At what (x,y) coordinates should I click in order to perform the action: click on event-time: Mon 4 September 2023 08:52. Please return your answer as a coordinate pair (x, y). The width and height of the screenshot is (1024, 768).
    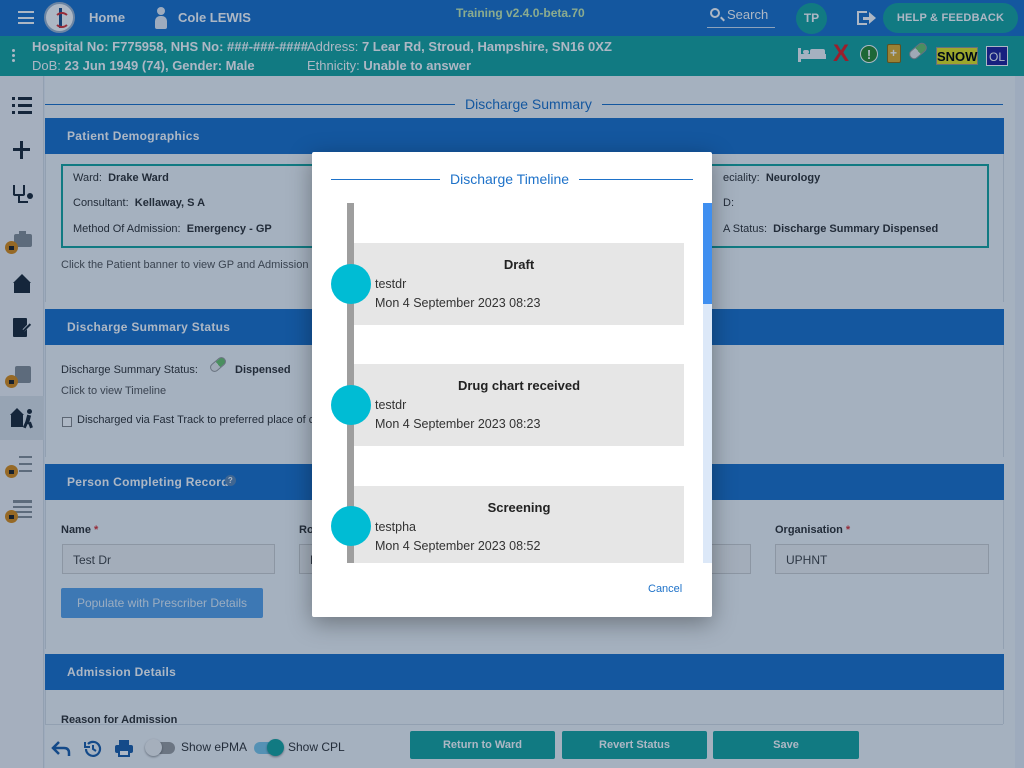
    Looking at the image, I should click on (458, 546).